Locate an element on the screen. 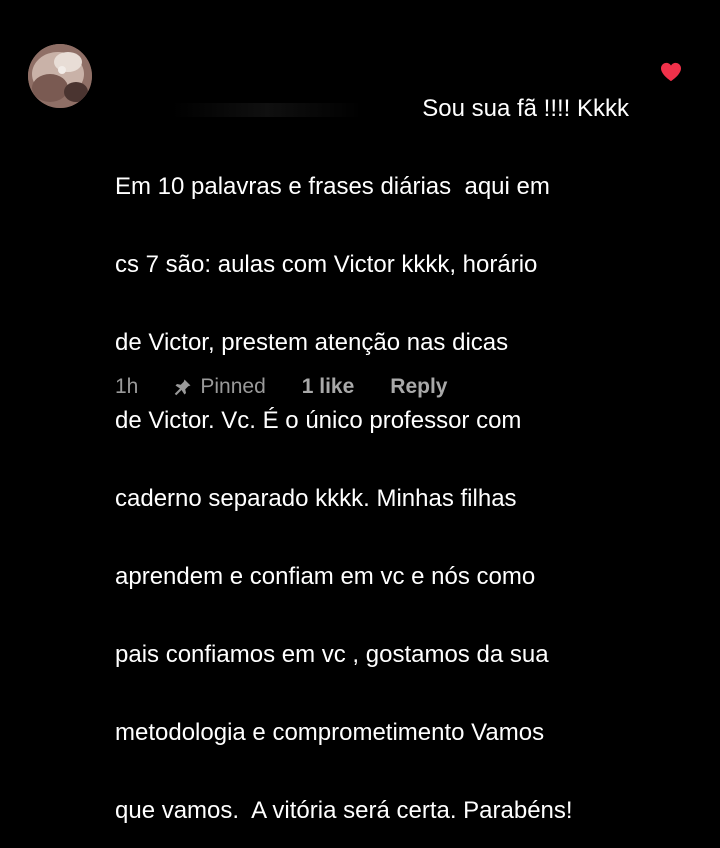  heart-icon is located at coordinates (671, 72).